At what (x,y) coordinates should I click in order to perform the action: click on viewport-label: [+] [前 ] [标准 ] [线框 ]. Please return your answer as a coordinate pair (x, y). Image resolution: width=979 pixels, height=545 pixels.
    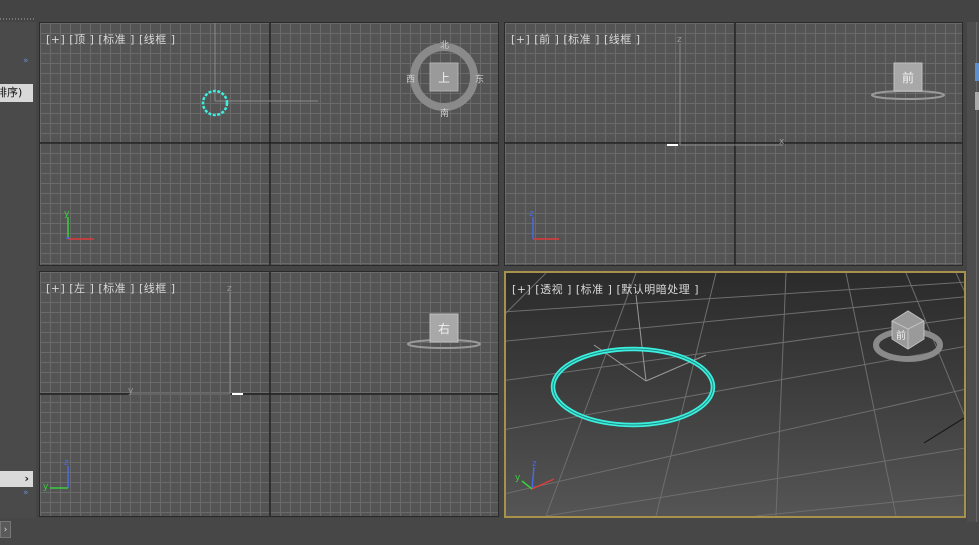
    Looking at the image, I should click on (576, 39).